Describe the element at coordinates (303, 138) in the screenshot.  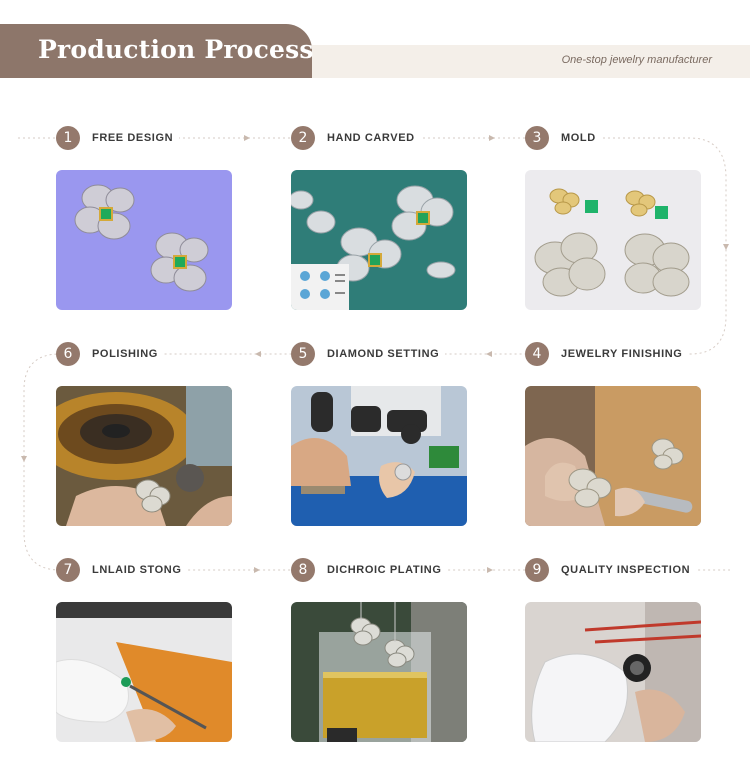
I see `step-number-badge: 2` at that location.